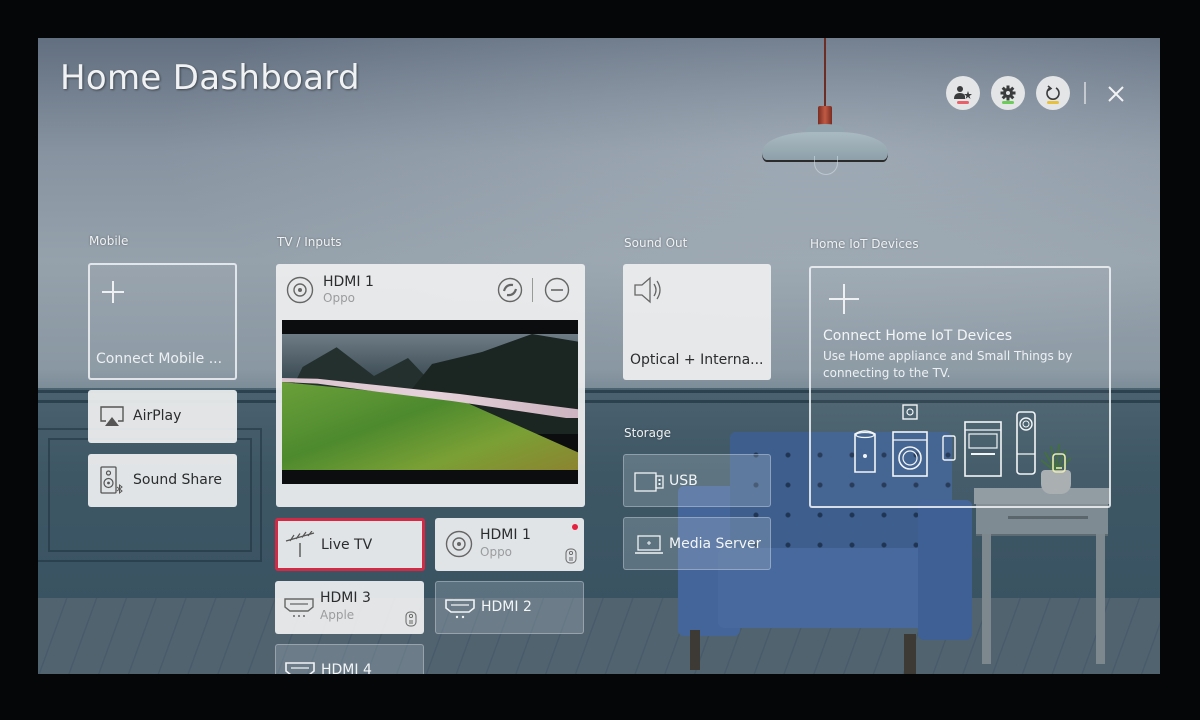 The width and height of the screenshot is (1200, 720). Describe the element at coordinates (715, 544) in the screenshot. I see `storage-media-server-label: Media Server` at that location.